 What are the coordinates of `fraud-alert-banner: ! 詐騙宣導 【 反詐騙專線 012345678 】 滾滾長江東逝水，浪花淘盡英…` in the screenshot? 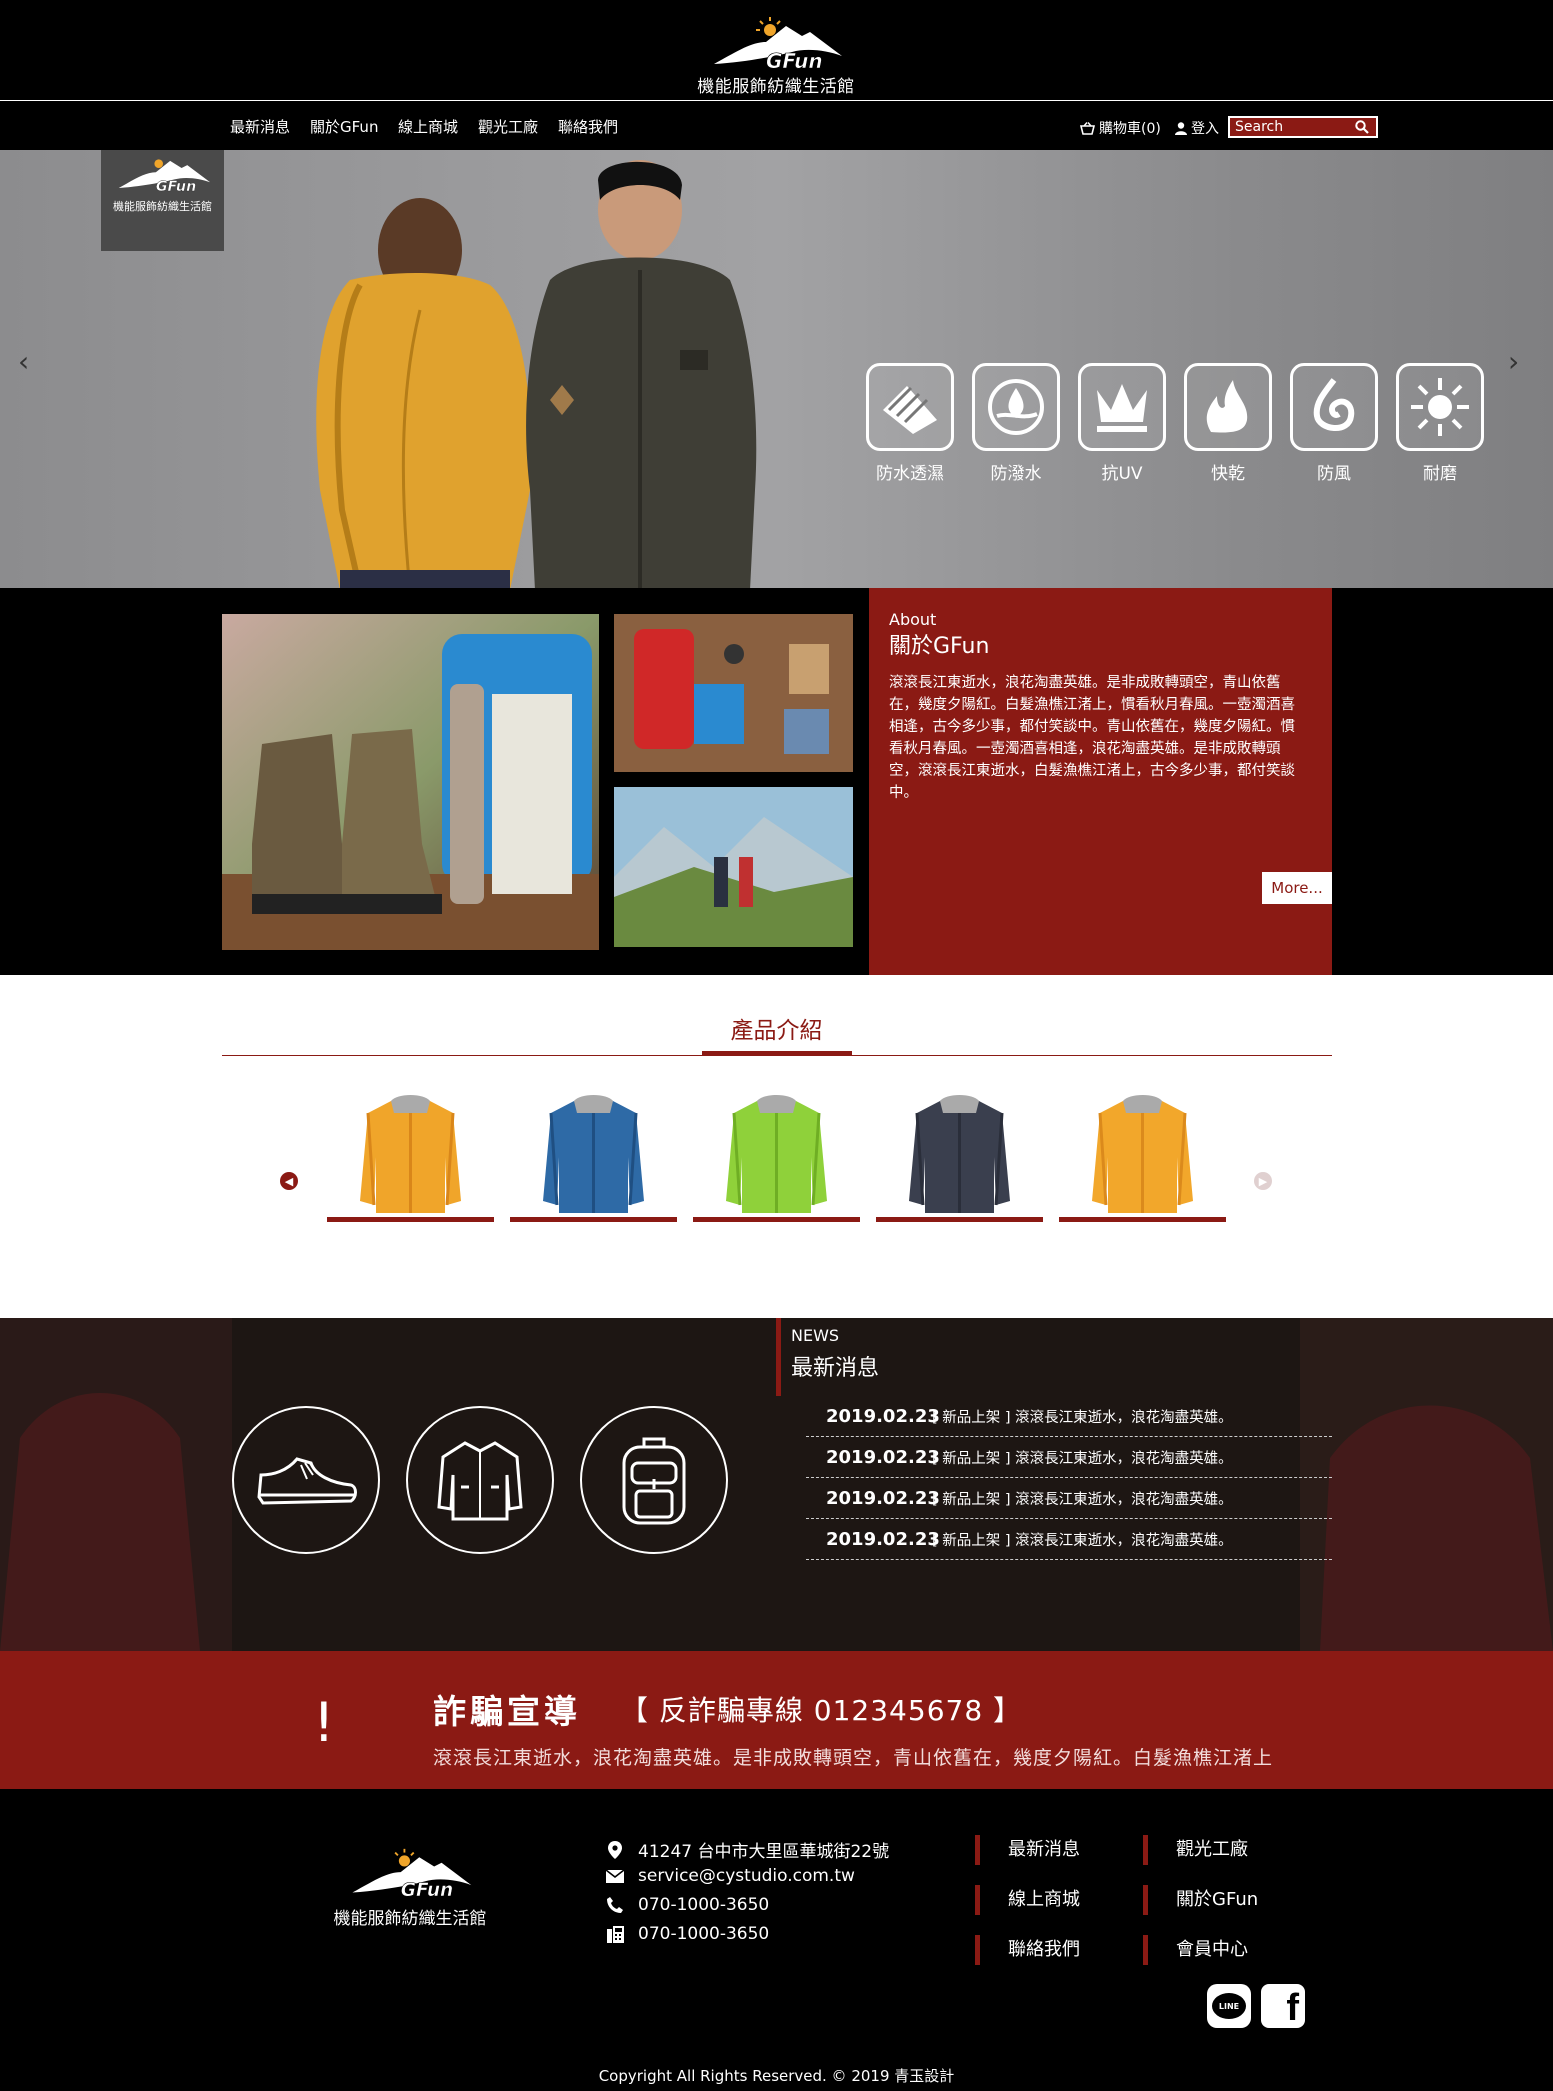 It's located at (776, 1720).